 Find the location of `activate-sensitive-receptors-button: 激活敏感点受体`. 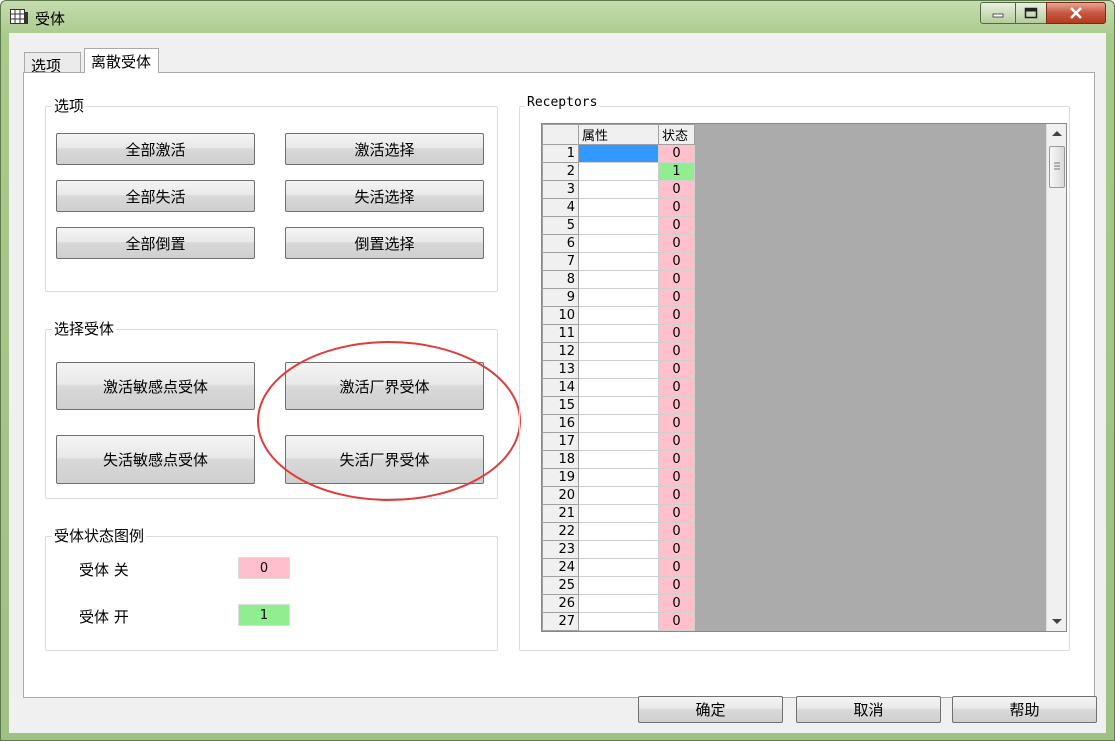

activate-sensitive-receptors-button: 激活敏感点受体 is located at coordinates (155, 386).